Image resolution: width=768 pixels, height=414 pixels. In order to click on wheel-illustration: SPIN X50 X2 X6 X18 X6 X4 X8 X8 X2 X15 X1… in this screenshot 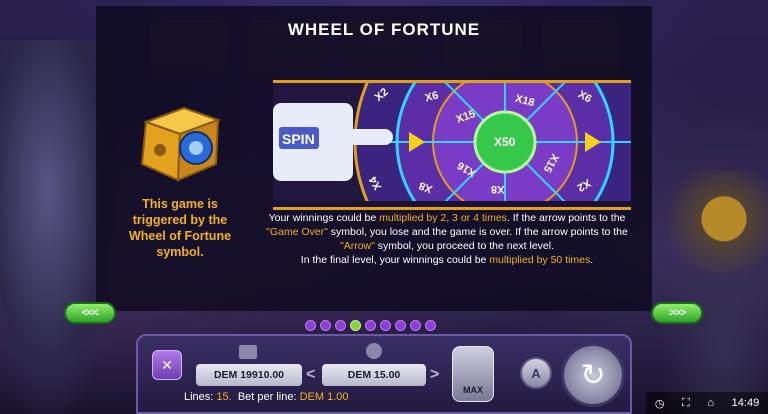, I will do `click(452, 145)`.